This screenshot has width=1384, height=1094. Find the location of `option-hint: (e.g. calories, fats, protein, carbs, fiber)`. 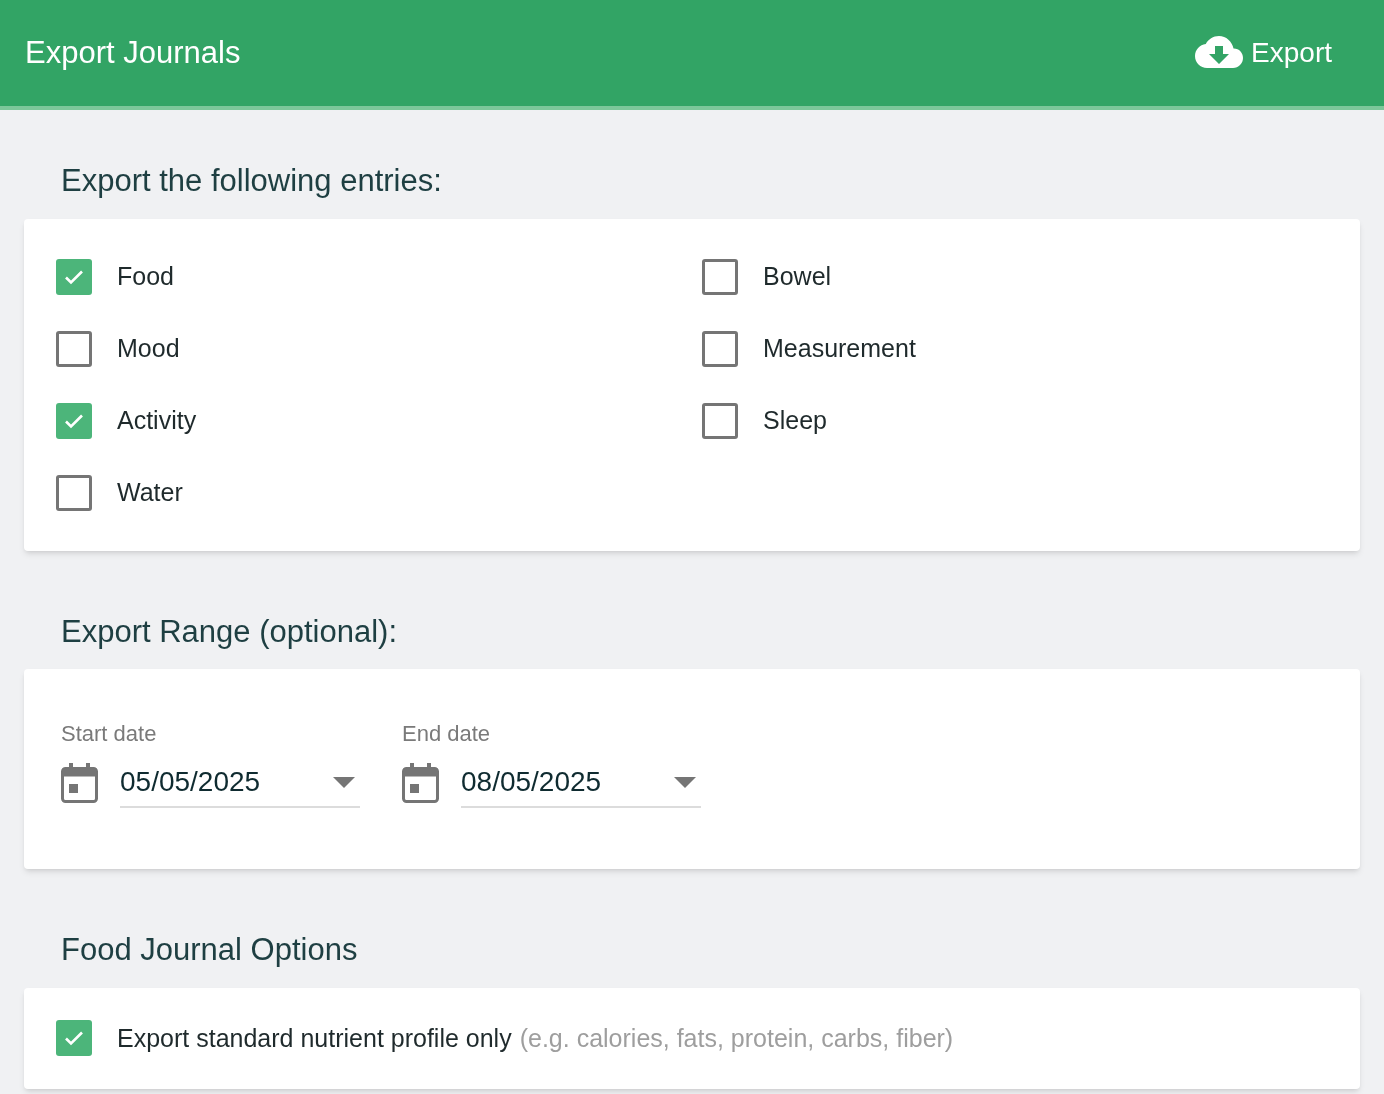

option-hint: (e.g. calories, fats, protein, carbs, fiber) is located at coordinates (736, 1038).